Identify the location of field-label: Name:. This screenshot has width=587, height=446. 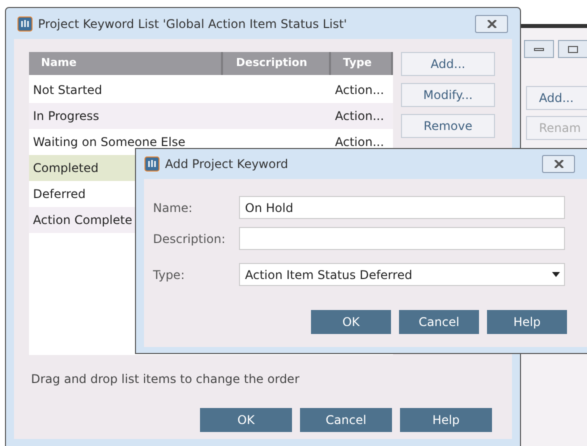
(173, 208).